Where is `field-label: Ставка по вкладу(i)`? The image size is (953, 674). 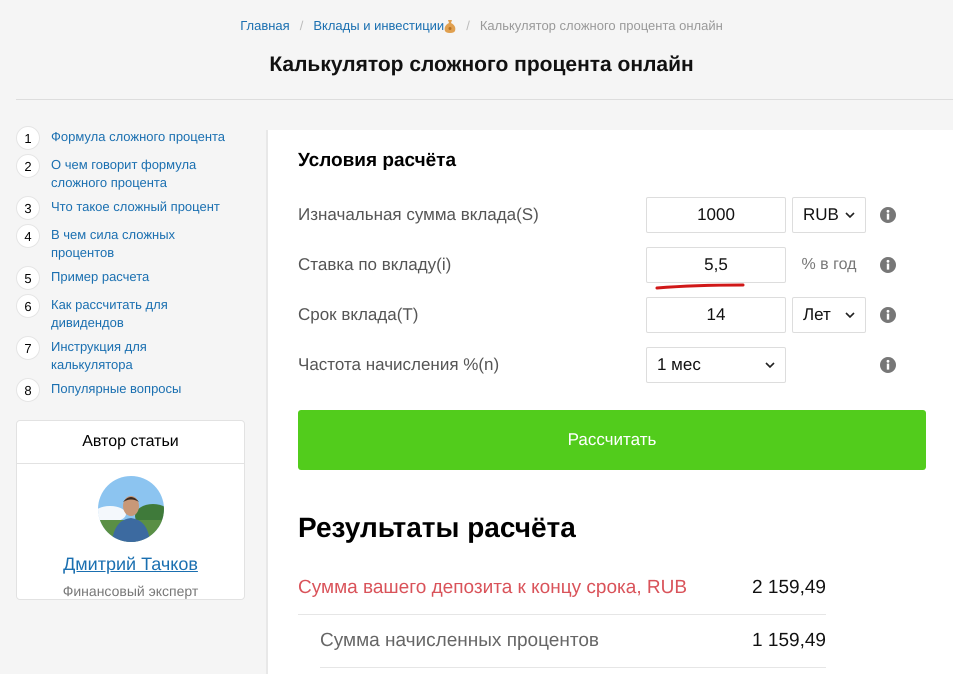 field-label: Ставка по вкладу(i) is located at coordinates (375, 265).